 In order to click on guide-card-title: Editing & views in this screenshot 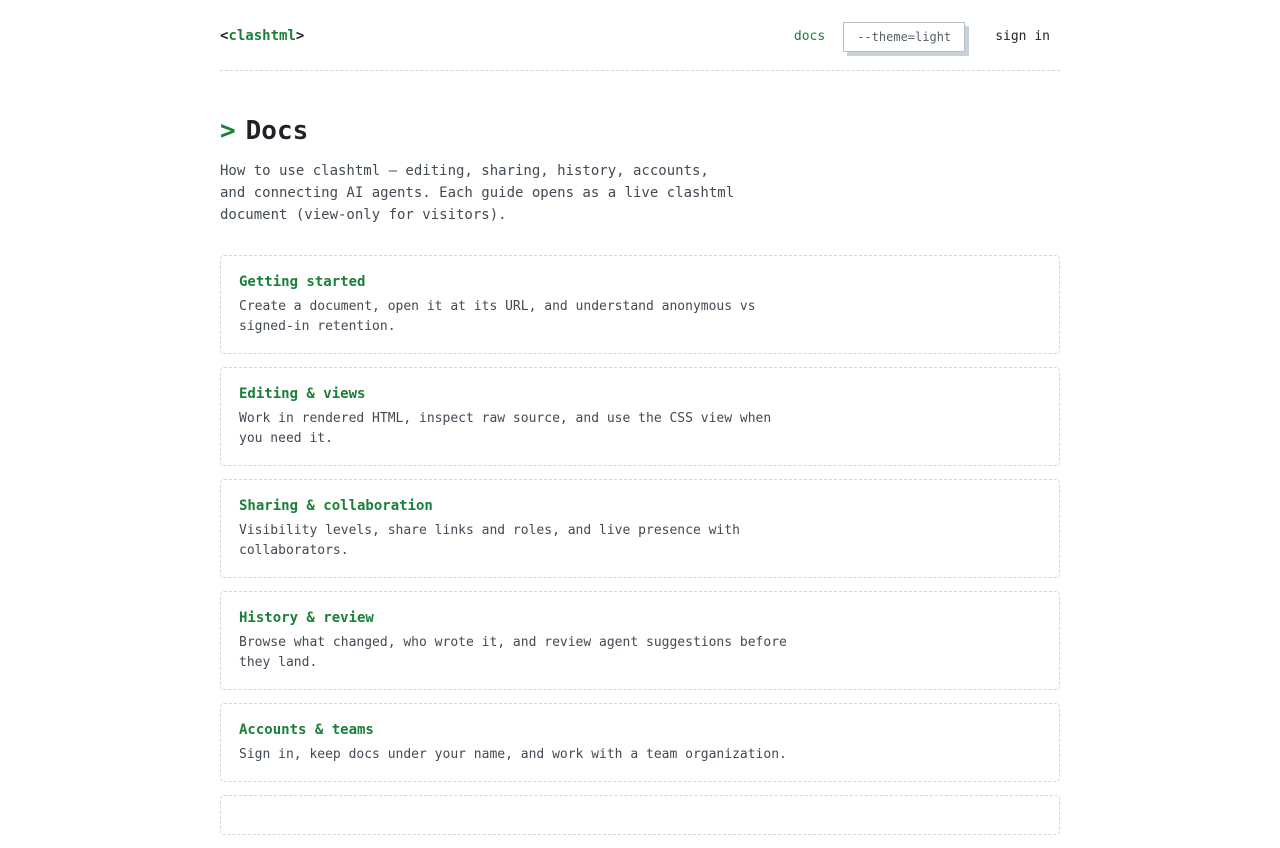, I will do `click(302, 394)`.